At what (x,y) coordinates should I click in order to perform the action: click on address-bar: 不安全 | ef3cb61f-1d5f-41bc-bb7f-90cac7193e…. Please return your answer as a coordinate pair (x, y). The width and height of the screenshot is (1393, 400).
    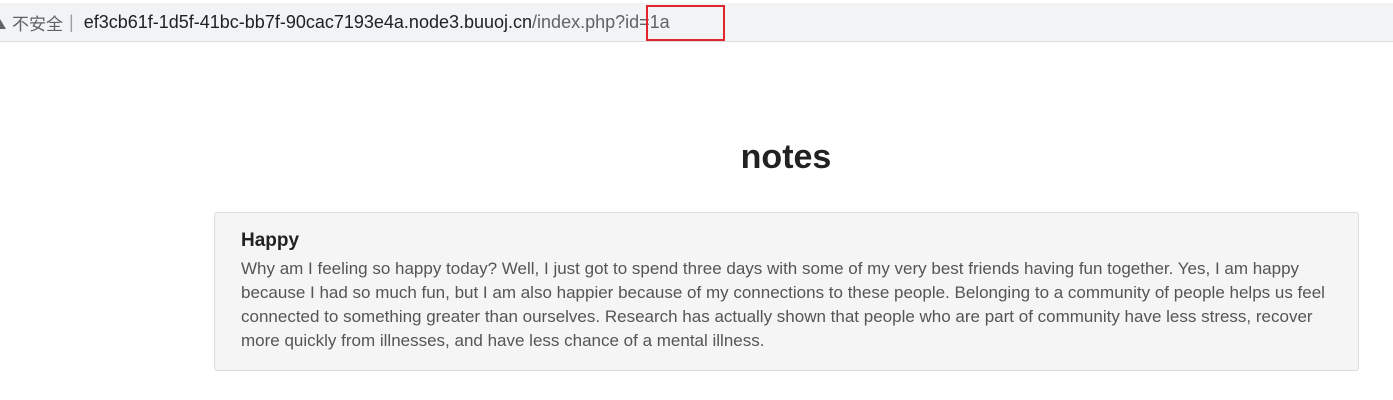
    Looking at the image, I should click on (696, 22).